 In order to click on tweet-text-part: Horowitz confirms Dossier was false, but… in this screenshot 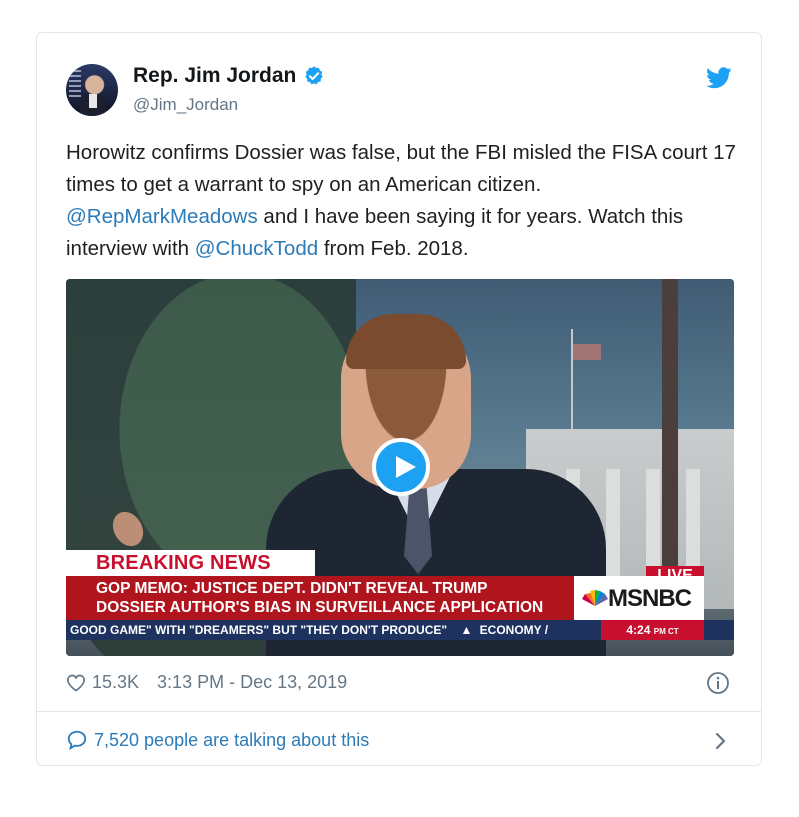, I will do `click(401, 168)`.